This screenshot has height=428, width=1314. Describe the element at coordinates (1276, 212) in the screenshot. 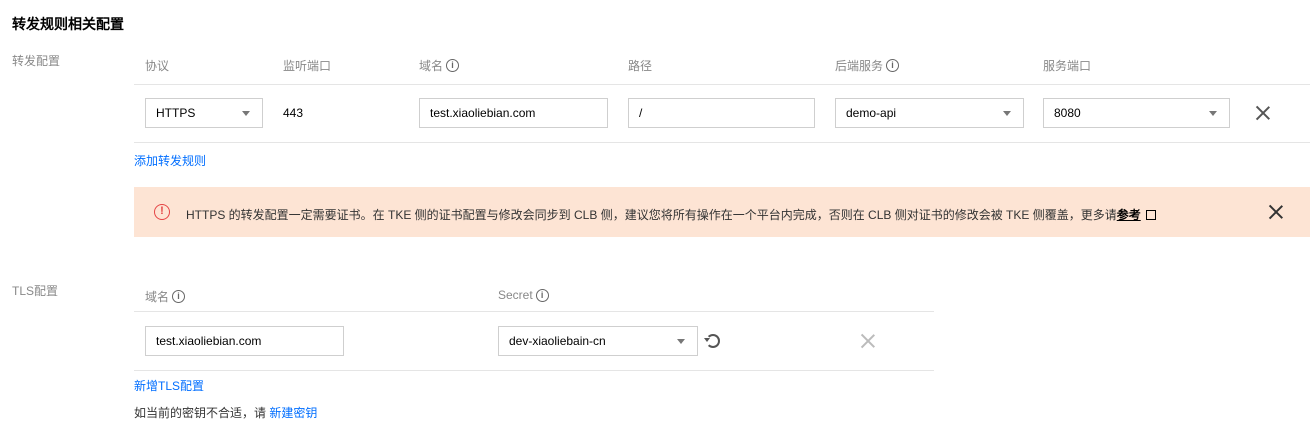

I see `alert-close-icon` at that location.